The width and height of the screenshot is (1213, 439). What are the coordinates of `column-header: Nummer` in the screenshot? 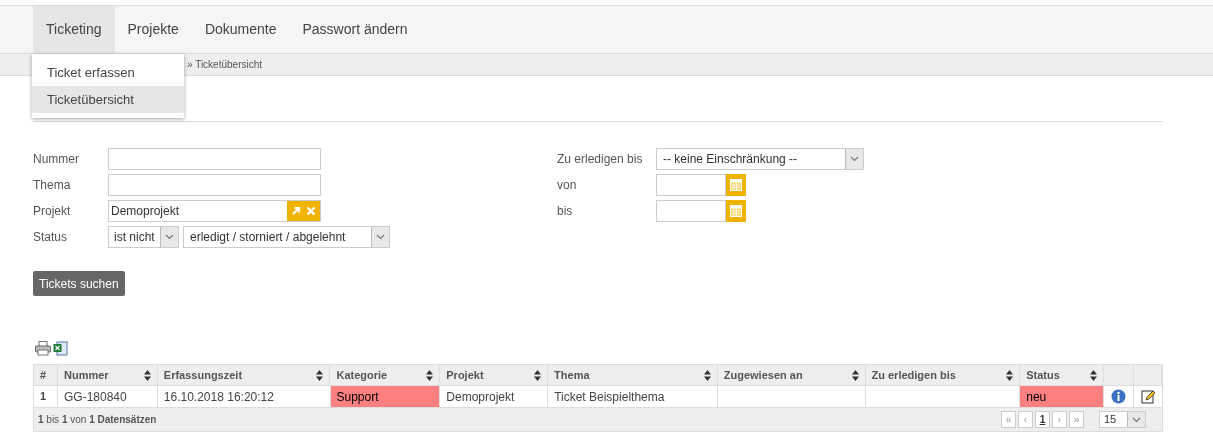 It's located at (108, 375).